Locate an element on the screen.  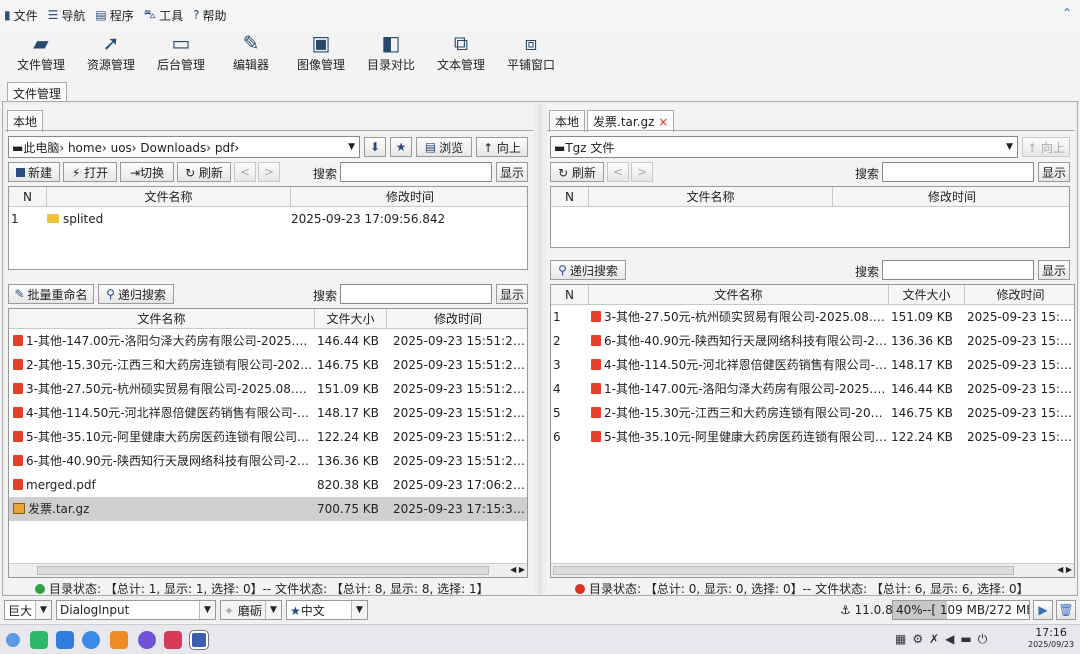
java-app-icon is located at coordinates (199, 640).